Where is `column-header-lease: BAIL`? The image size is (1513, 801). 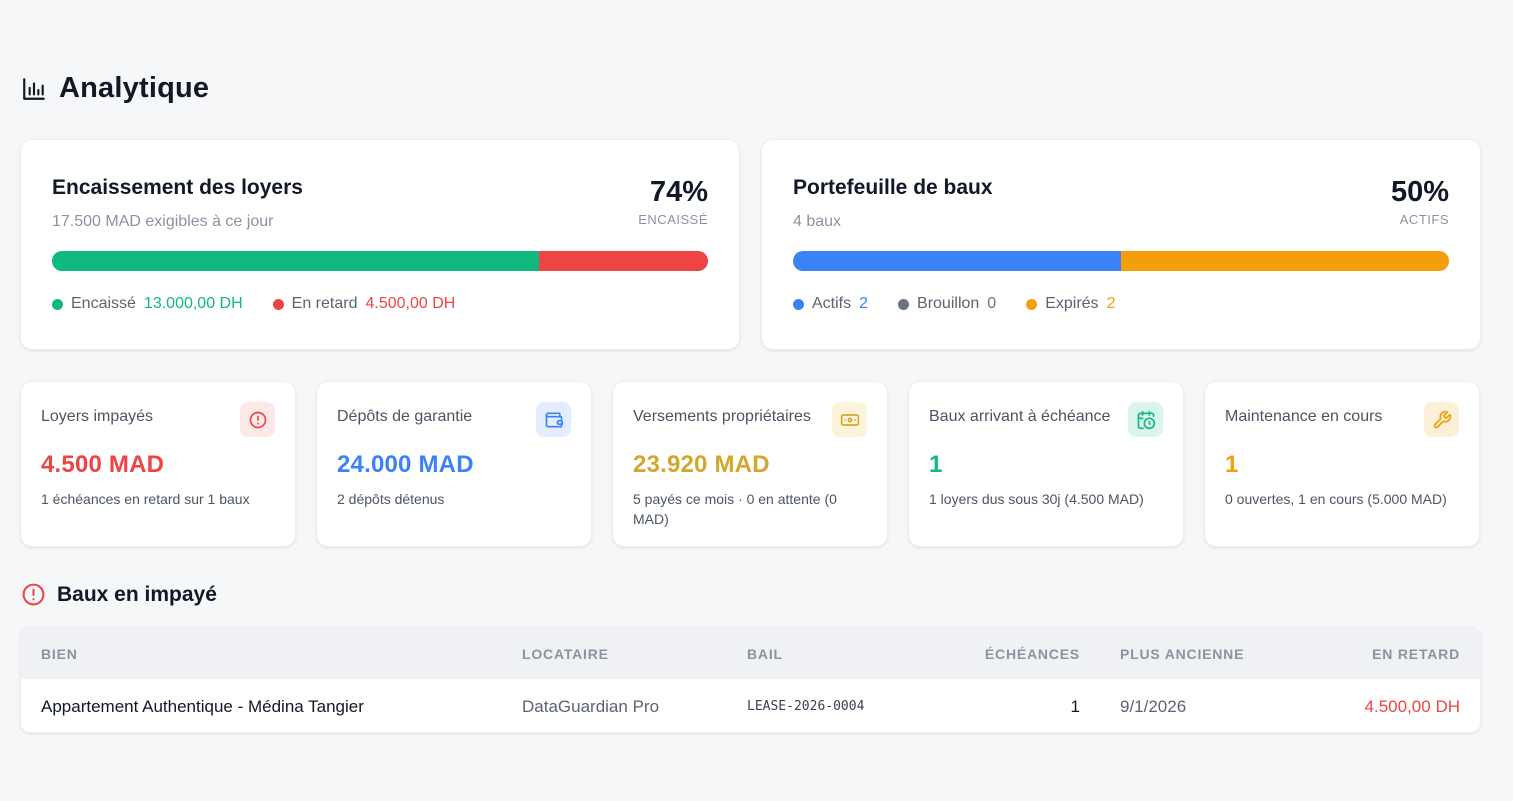 column-header-lease: BAIL is located at coordinates (839, 653).